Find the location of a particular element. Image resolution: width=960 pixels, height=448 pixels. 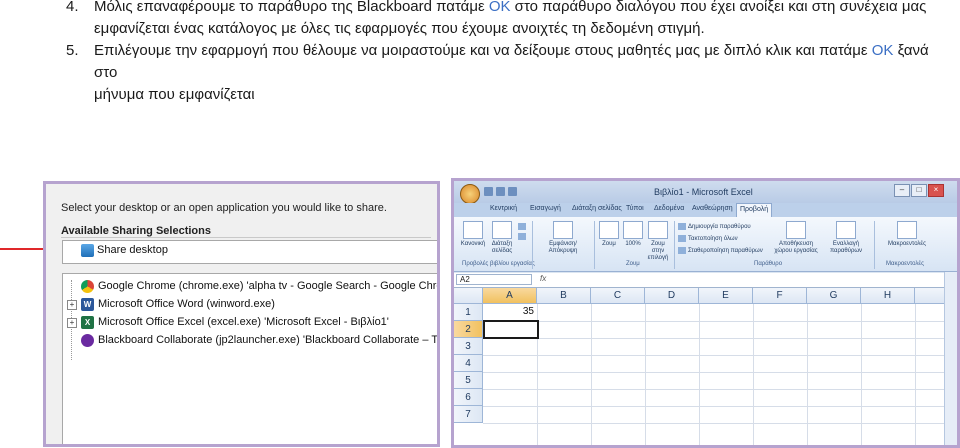

row-header: 2 is located at coordinates (468, 329).